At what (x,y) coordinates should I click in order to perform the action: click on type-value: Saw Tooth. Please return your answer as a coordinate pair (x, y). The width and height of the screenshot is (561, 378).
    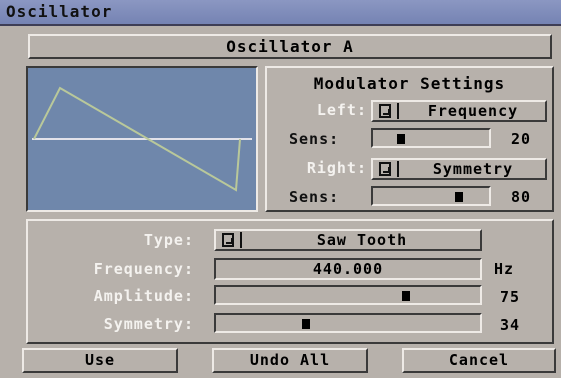
    Looking at the image, I should click on (362, 240).